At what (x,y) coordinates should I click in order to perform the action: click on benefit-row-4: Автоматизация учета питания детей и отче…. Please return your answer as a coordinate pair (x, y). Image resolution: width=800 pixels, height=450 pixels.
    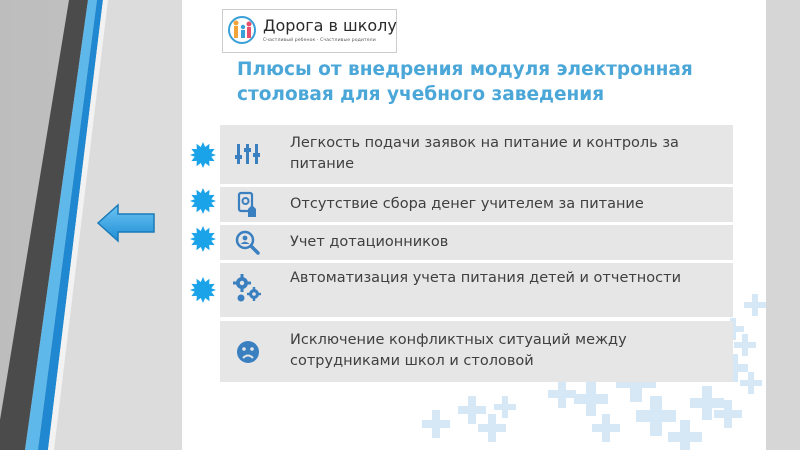
    Looking at the image, I should click on (476, 290).